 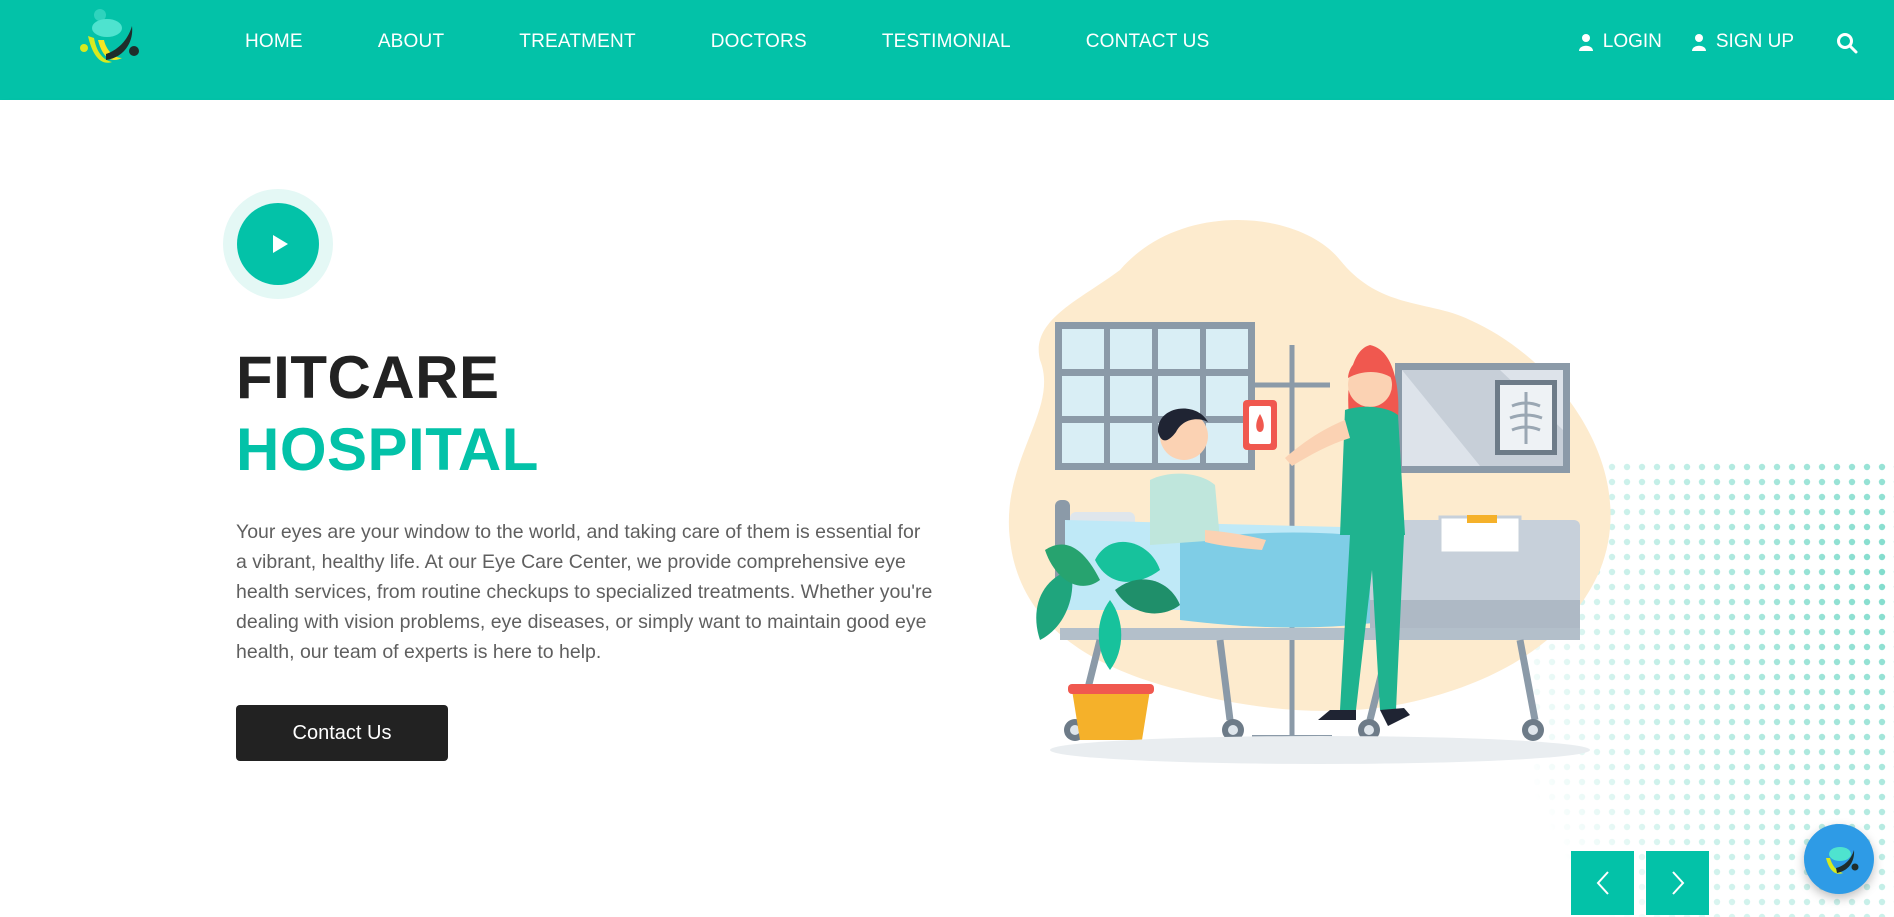 I want to click on play-video-button, so click(x=278, y=244).